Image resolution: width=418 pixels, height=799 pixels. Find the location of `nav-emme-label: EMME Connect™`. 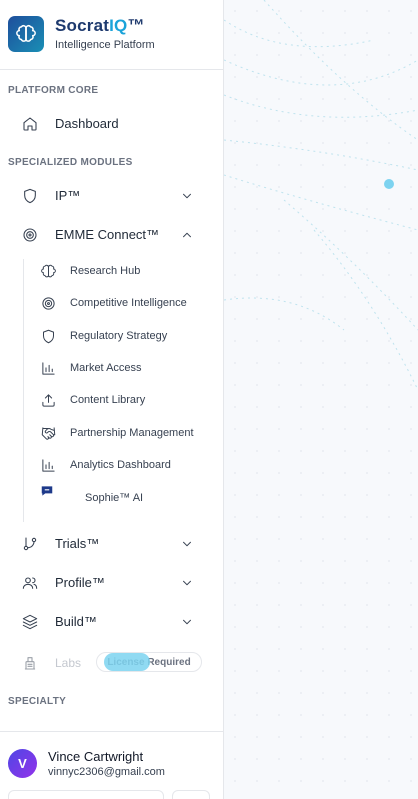

nav-emme-label: EMME Connect™ is located at coordinates (107, 234).